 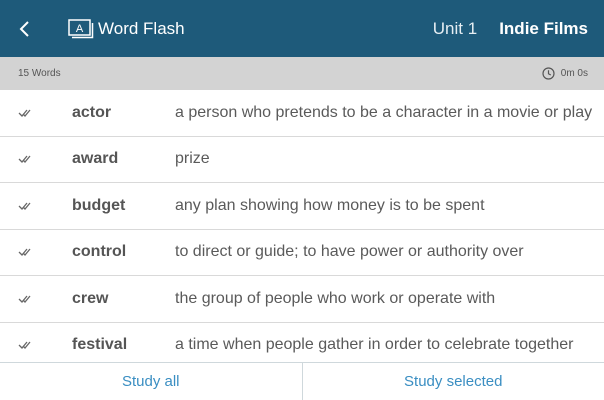 What do you see at coordinates (192, 159) in the screenshot?
I see `word-definition: prize` at bounding box center [192, 159].